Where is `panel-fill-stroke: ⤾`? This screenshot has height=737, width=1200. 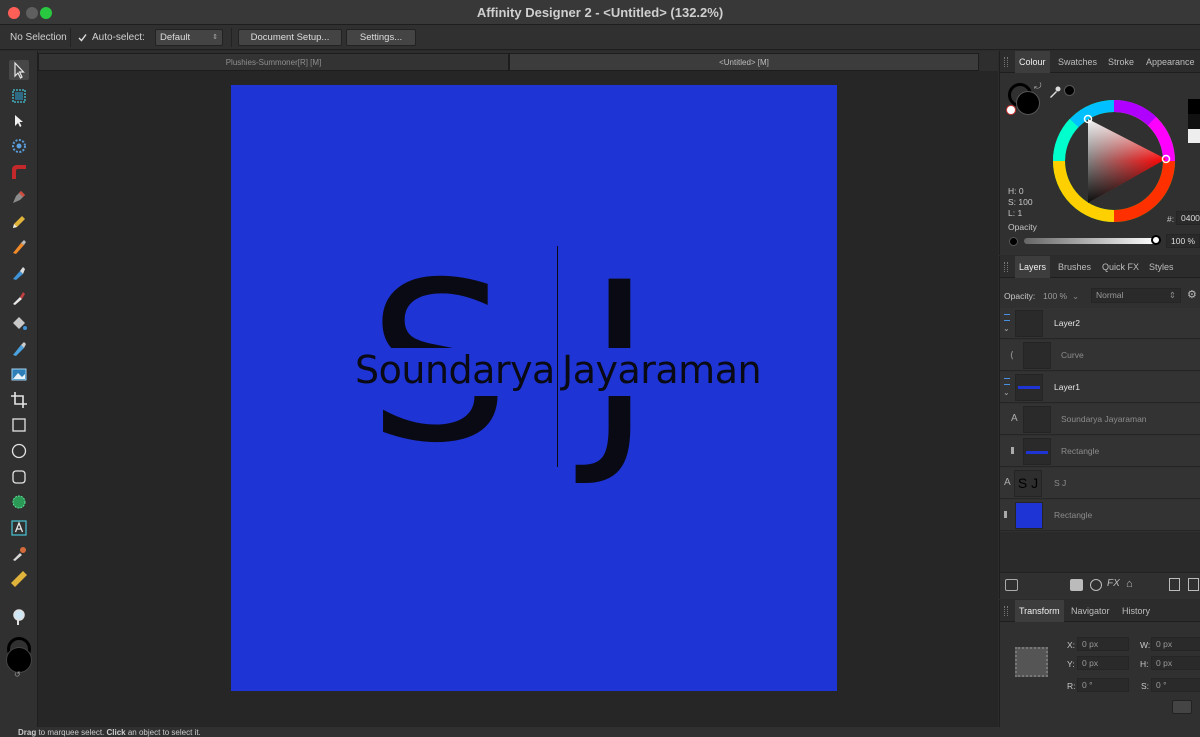 panel-fill-stroke: ⤾ is located at coordinates (1024, 99).